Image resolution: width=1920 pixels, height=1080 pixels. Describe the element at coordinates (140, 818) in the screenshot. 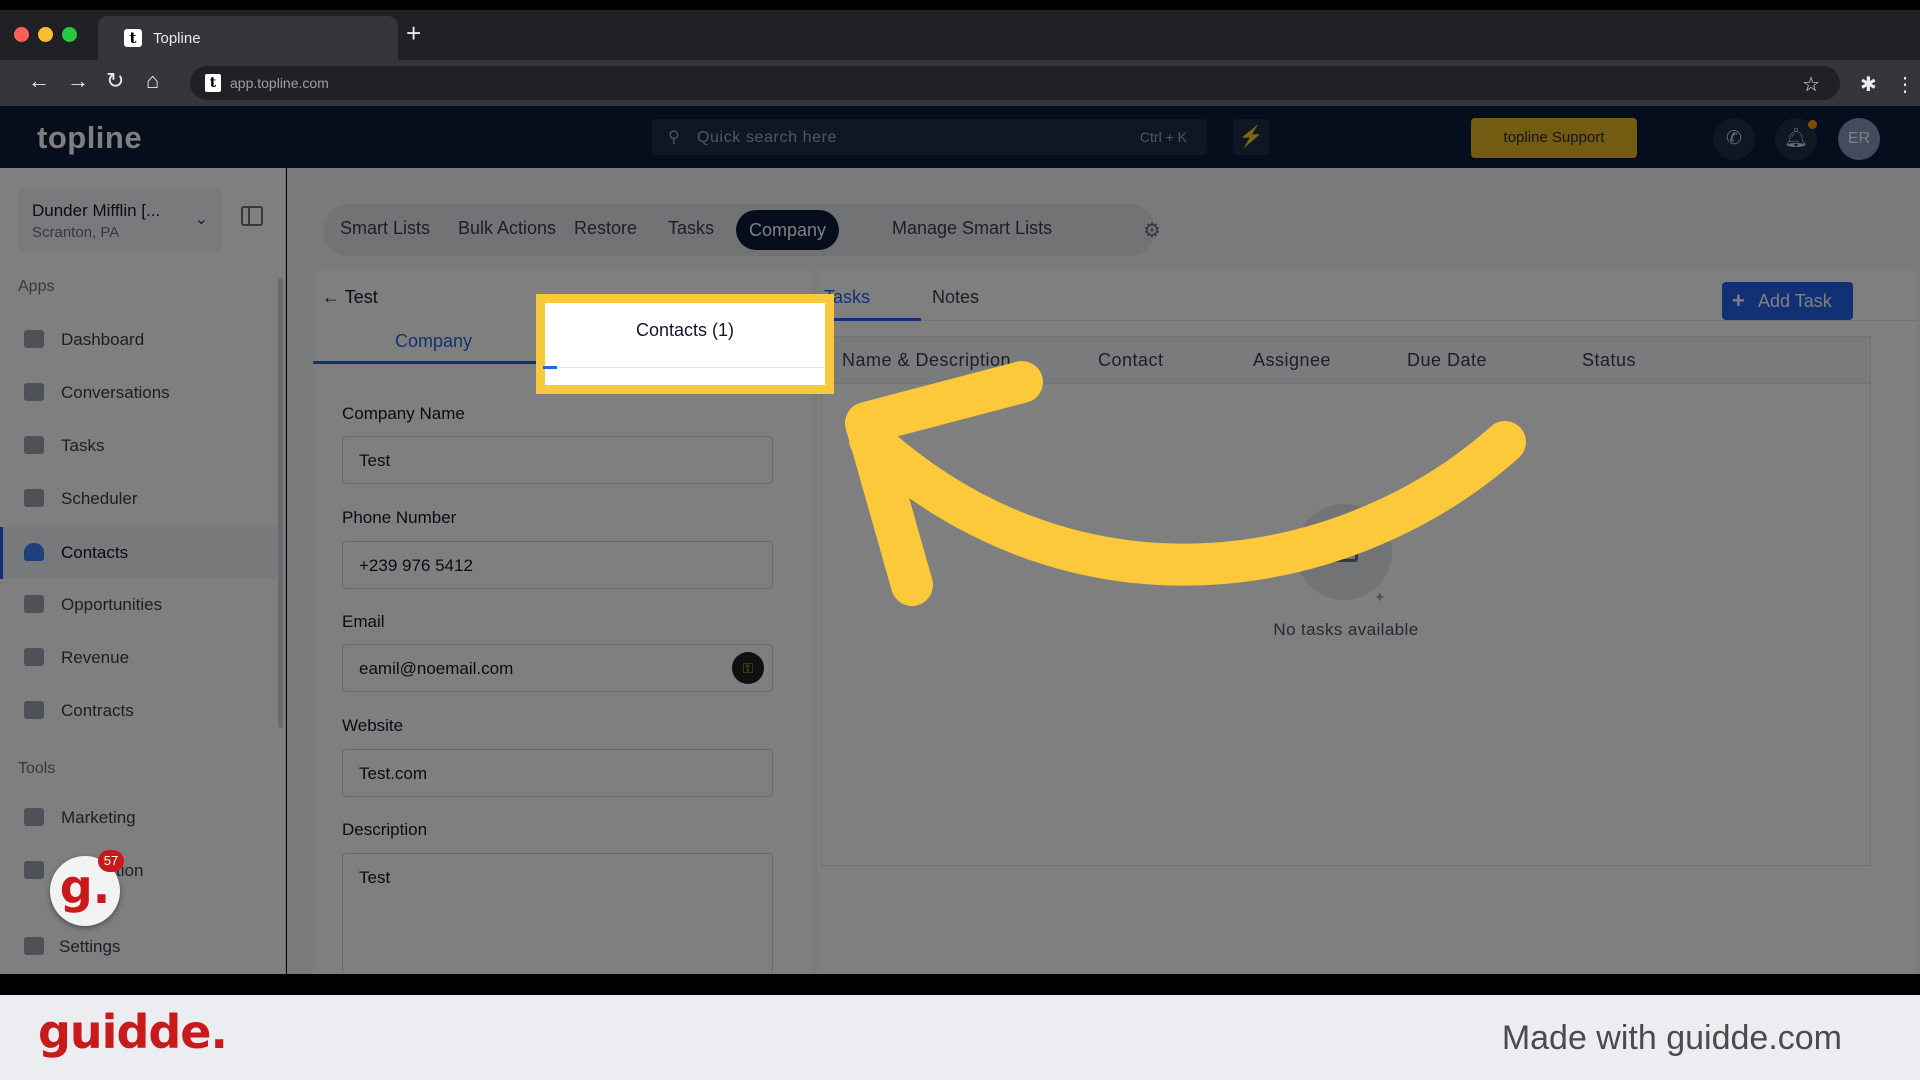

I see `sidebar-item-marketing: Marketing` at that location.